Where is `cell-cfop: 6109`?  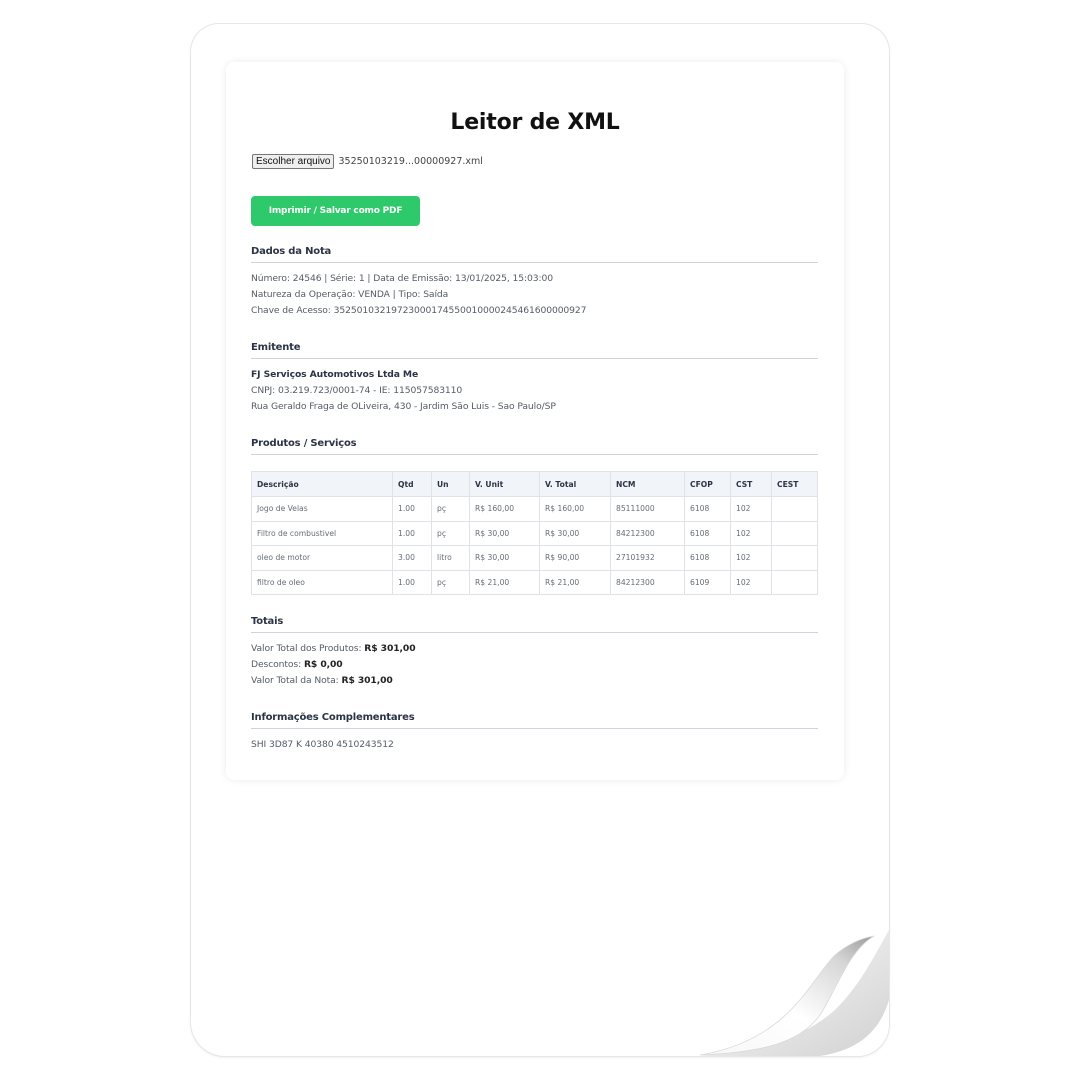
cell-cfop: 6109 is located at coordinates (707, 582).